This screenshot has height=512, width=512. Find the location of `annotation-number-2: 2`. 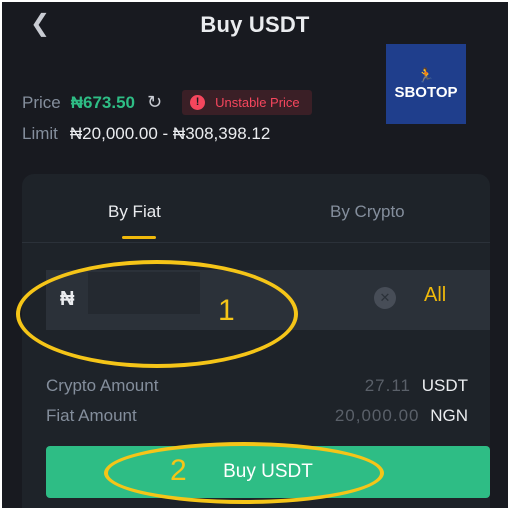

annotation-number-2: 2 is located at coordinates (178, 470).